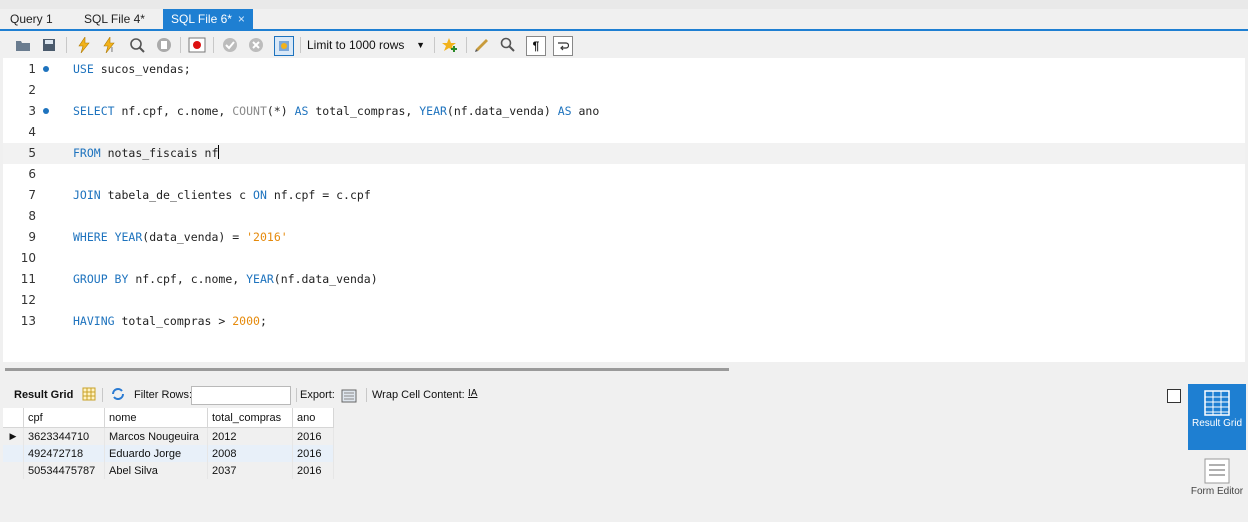 This screenshot has height=522, width=1248. I want to click on line-number: 7, so click(32, 195).